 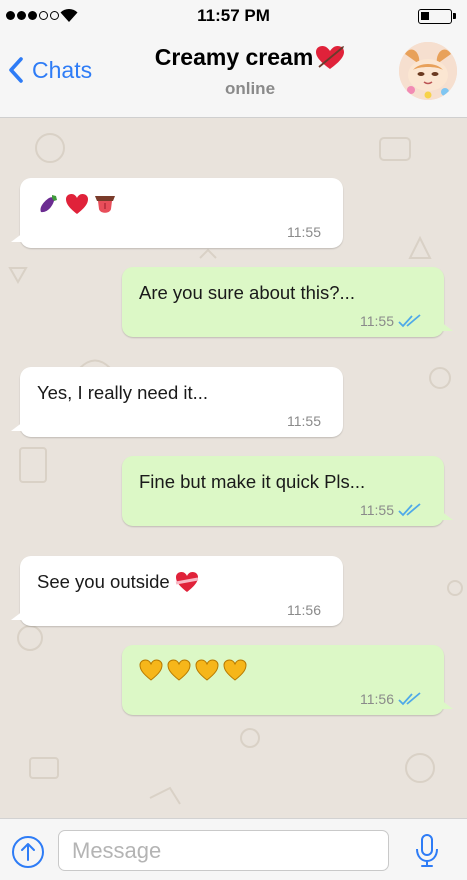 I want to click on back-button: Chats, so click(x=48, y=70).